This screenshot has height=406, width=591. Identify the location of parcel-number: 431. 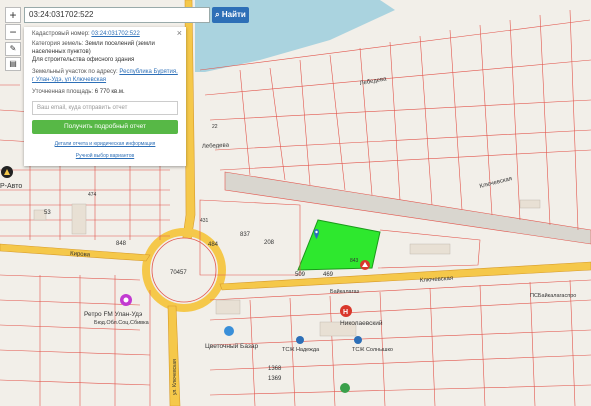
(204, 221).